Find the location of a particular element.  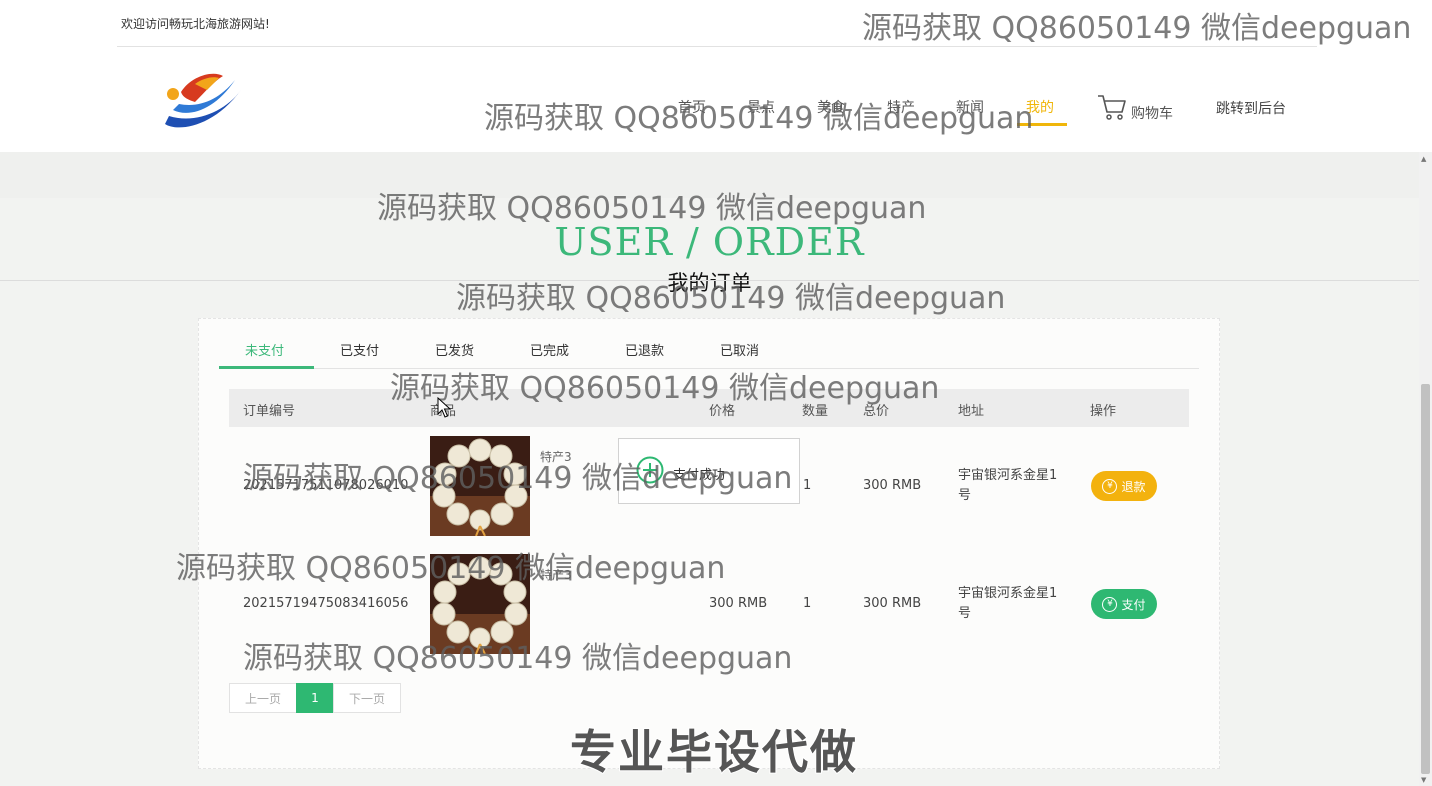

nav-attractions: 景点 is located at coordinates (761, 107).